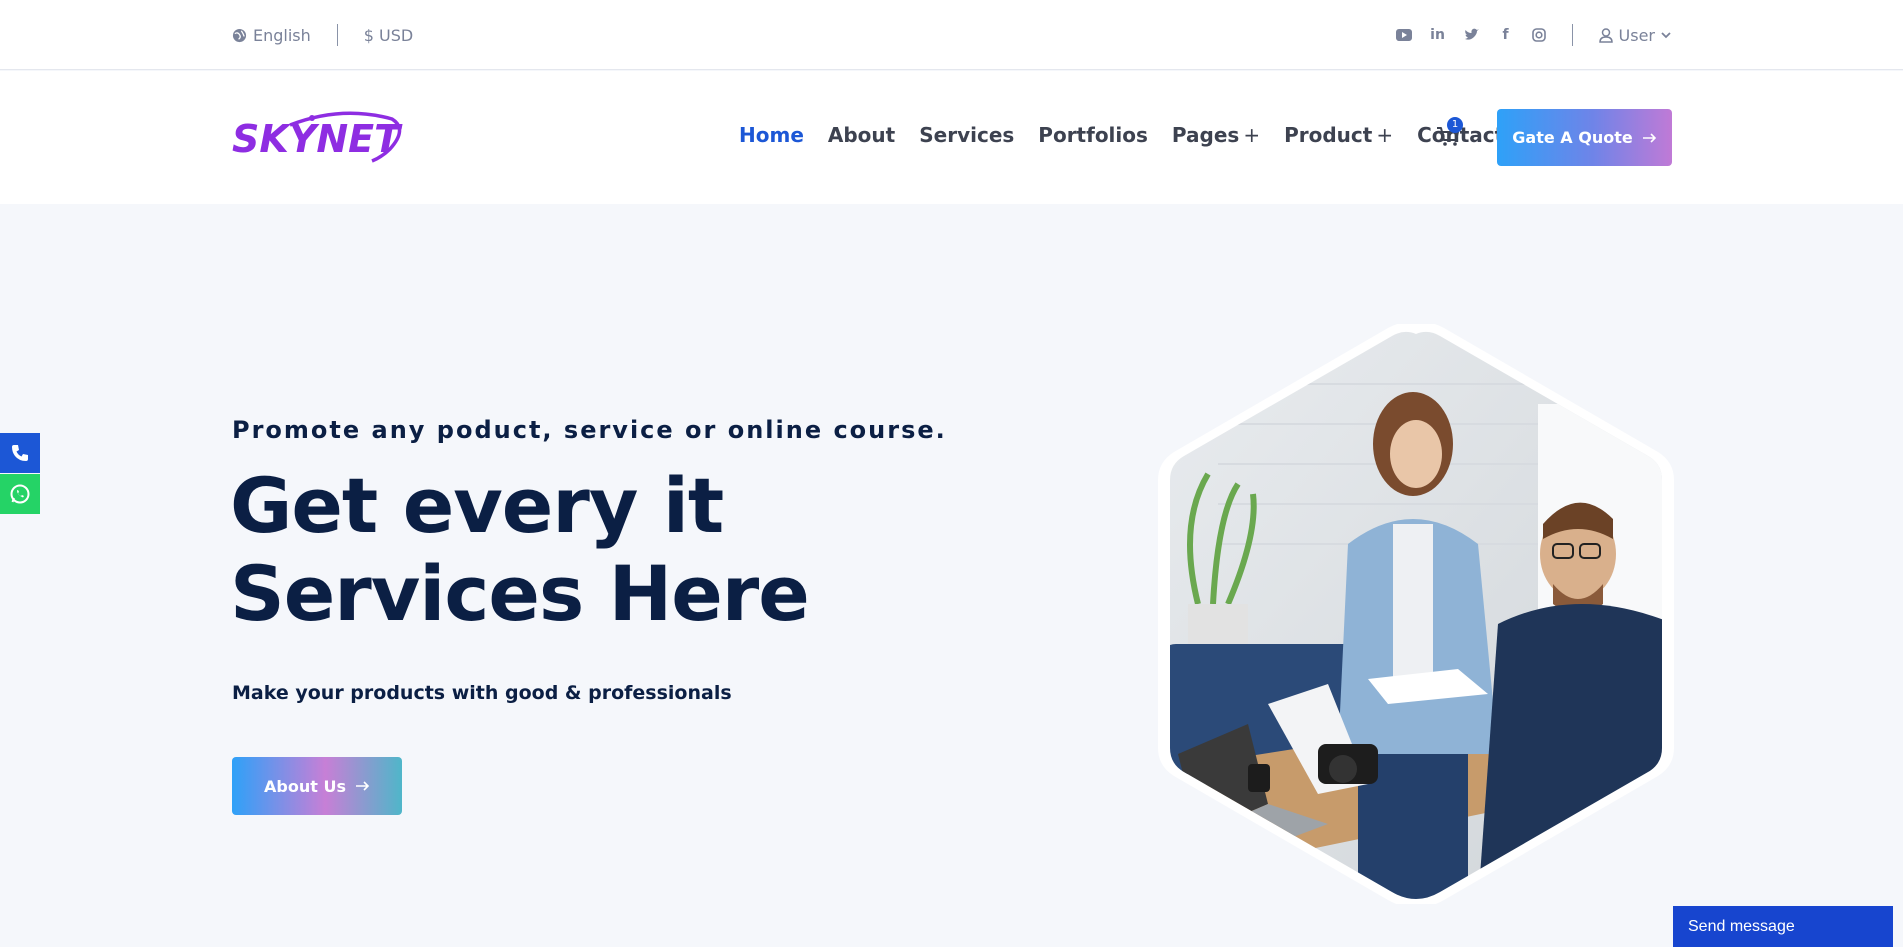 The width and height of the screenshot is (1903, 947). I want to click on logo-text: SKYNET, so click(316, 139).